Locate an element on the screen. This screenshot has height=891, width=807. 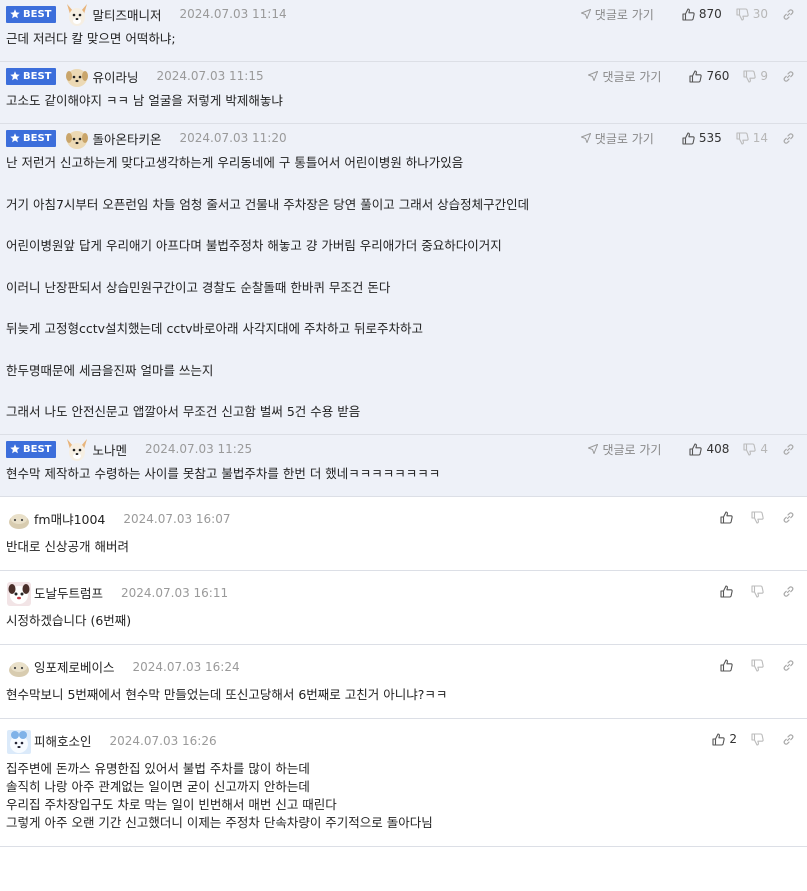
comment-header: 도날두트럼프 2024.07.03 16:11 is located at coordinates (403, 589).